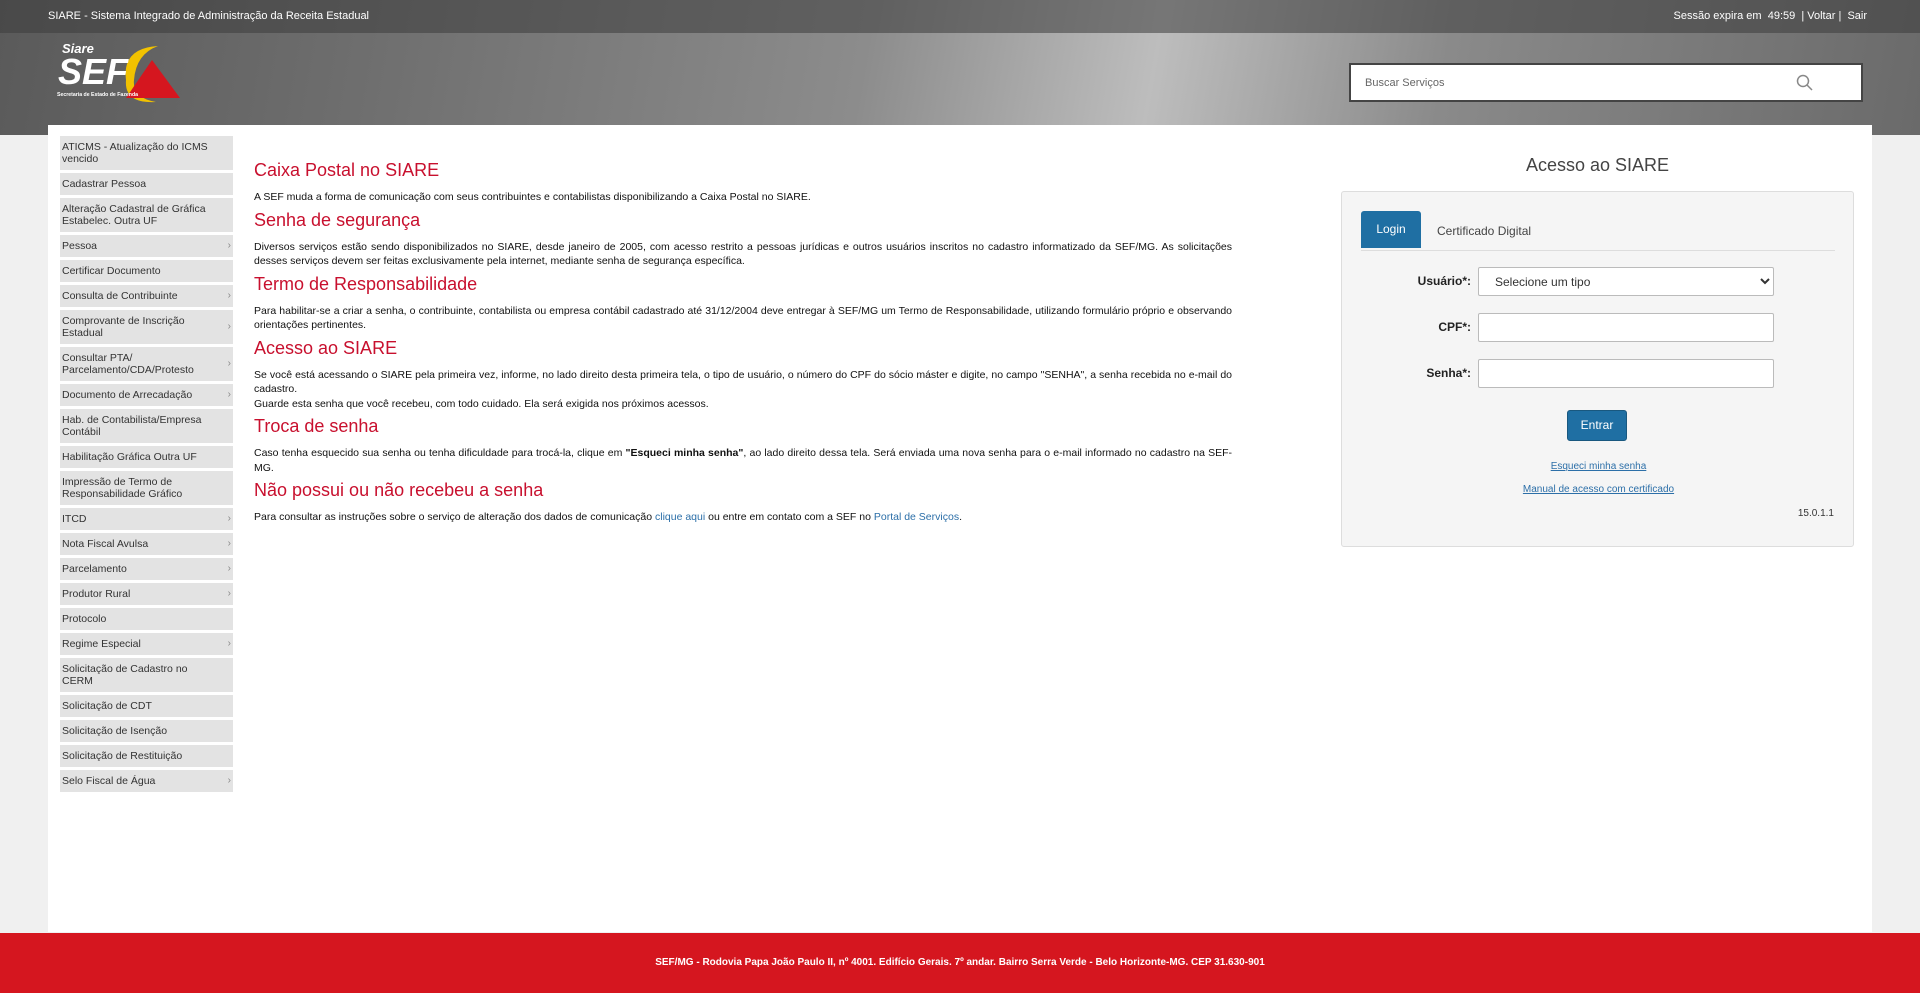 This screenshot has height=993, width=1920. What do you see at coordinates (337, 219) in the screenshot?
I see `section-title-senha-seguranca: Senha de segurança` at bounding box center [337, 219].